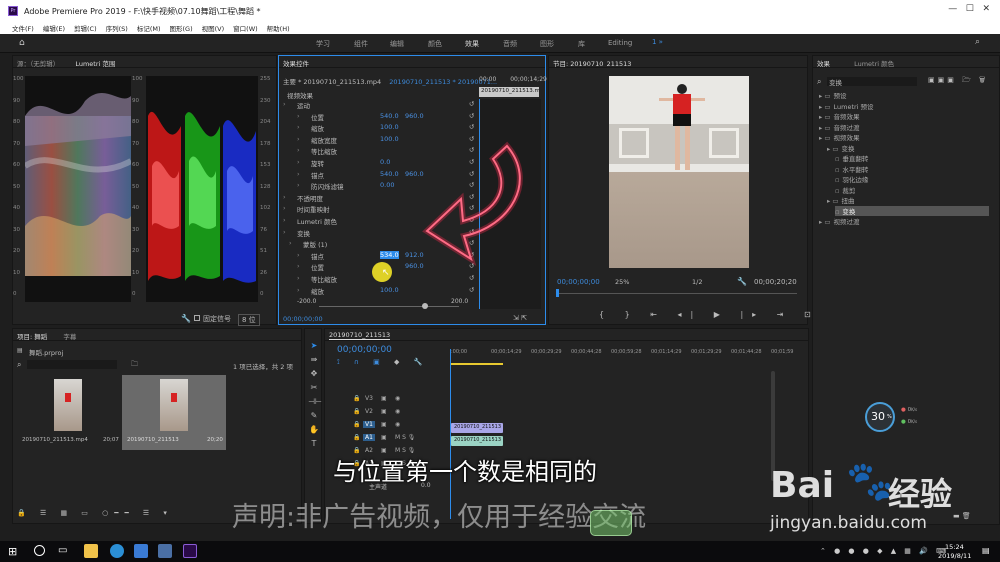 Image resolution: width=1000 pixels, height=562 pixels. I want to click on workspace-menu-icon: 1 », so click(657, 42).